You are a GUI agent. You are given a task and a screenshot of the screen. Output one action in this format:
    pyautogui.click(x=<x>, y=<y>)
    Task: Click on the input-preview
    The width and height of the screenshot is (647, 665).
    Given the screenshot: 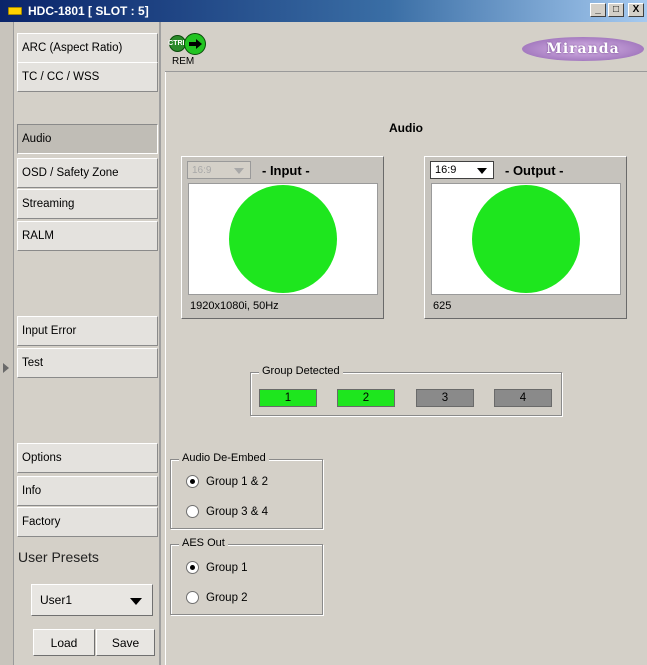 What is the action you would take?
    pyautogui.click(x=283, y=239)
    